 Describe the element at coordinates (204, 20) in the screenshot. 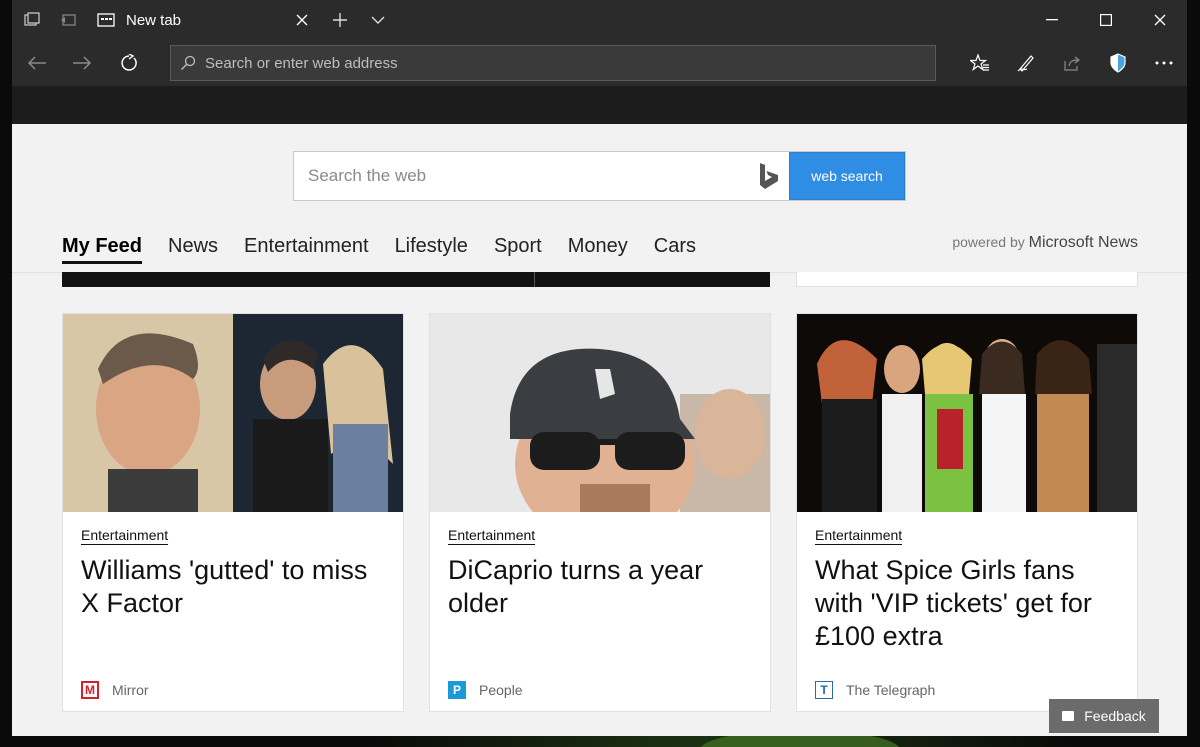

I see `tab-new-tab: New tab` at that location.